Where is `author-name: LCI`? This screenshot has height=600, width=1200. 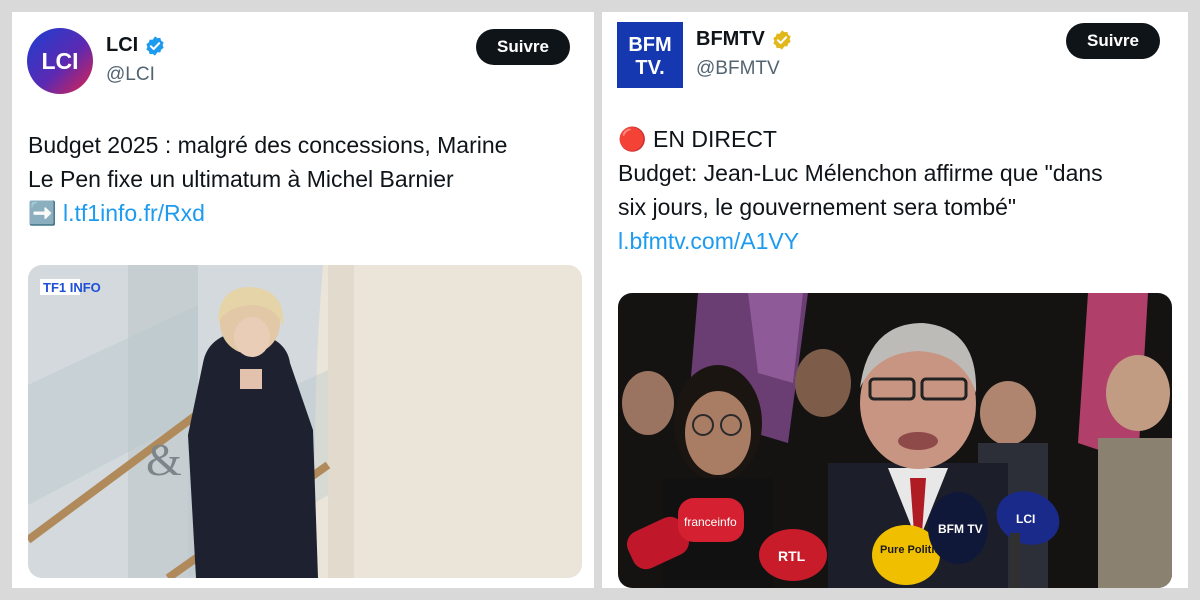 author-name: LCI is located at coordinates (122, 45).